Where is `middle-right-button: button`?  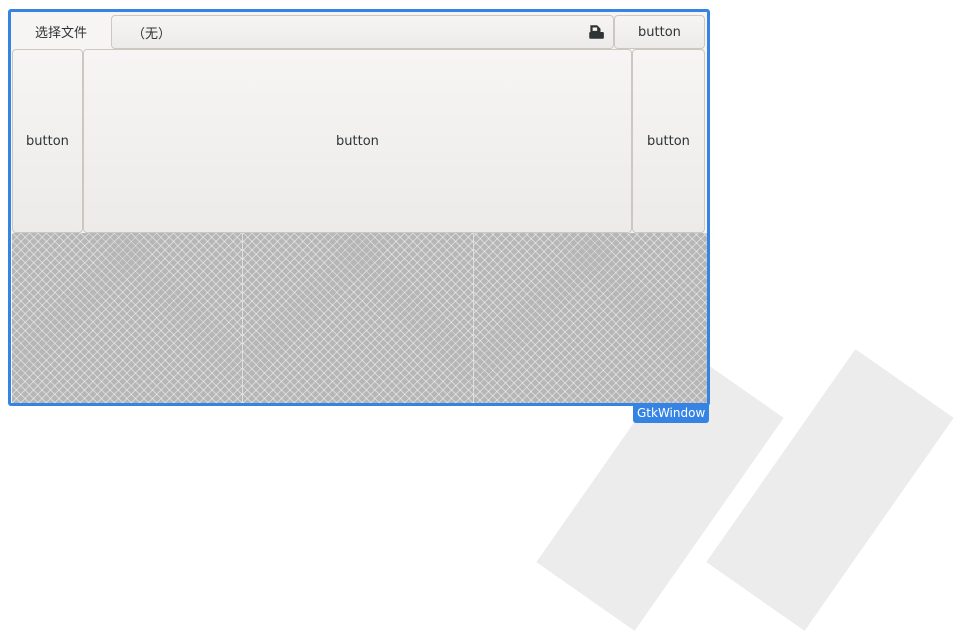
middle-right-button: button is located at coordinates (668, 141).